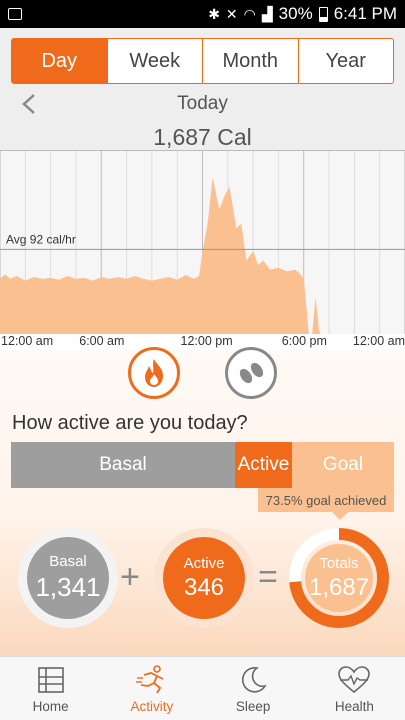  I want to click on totals-circle: Totals 1,687, so click(339, 578).